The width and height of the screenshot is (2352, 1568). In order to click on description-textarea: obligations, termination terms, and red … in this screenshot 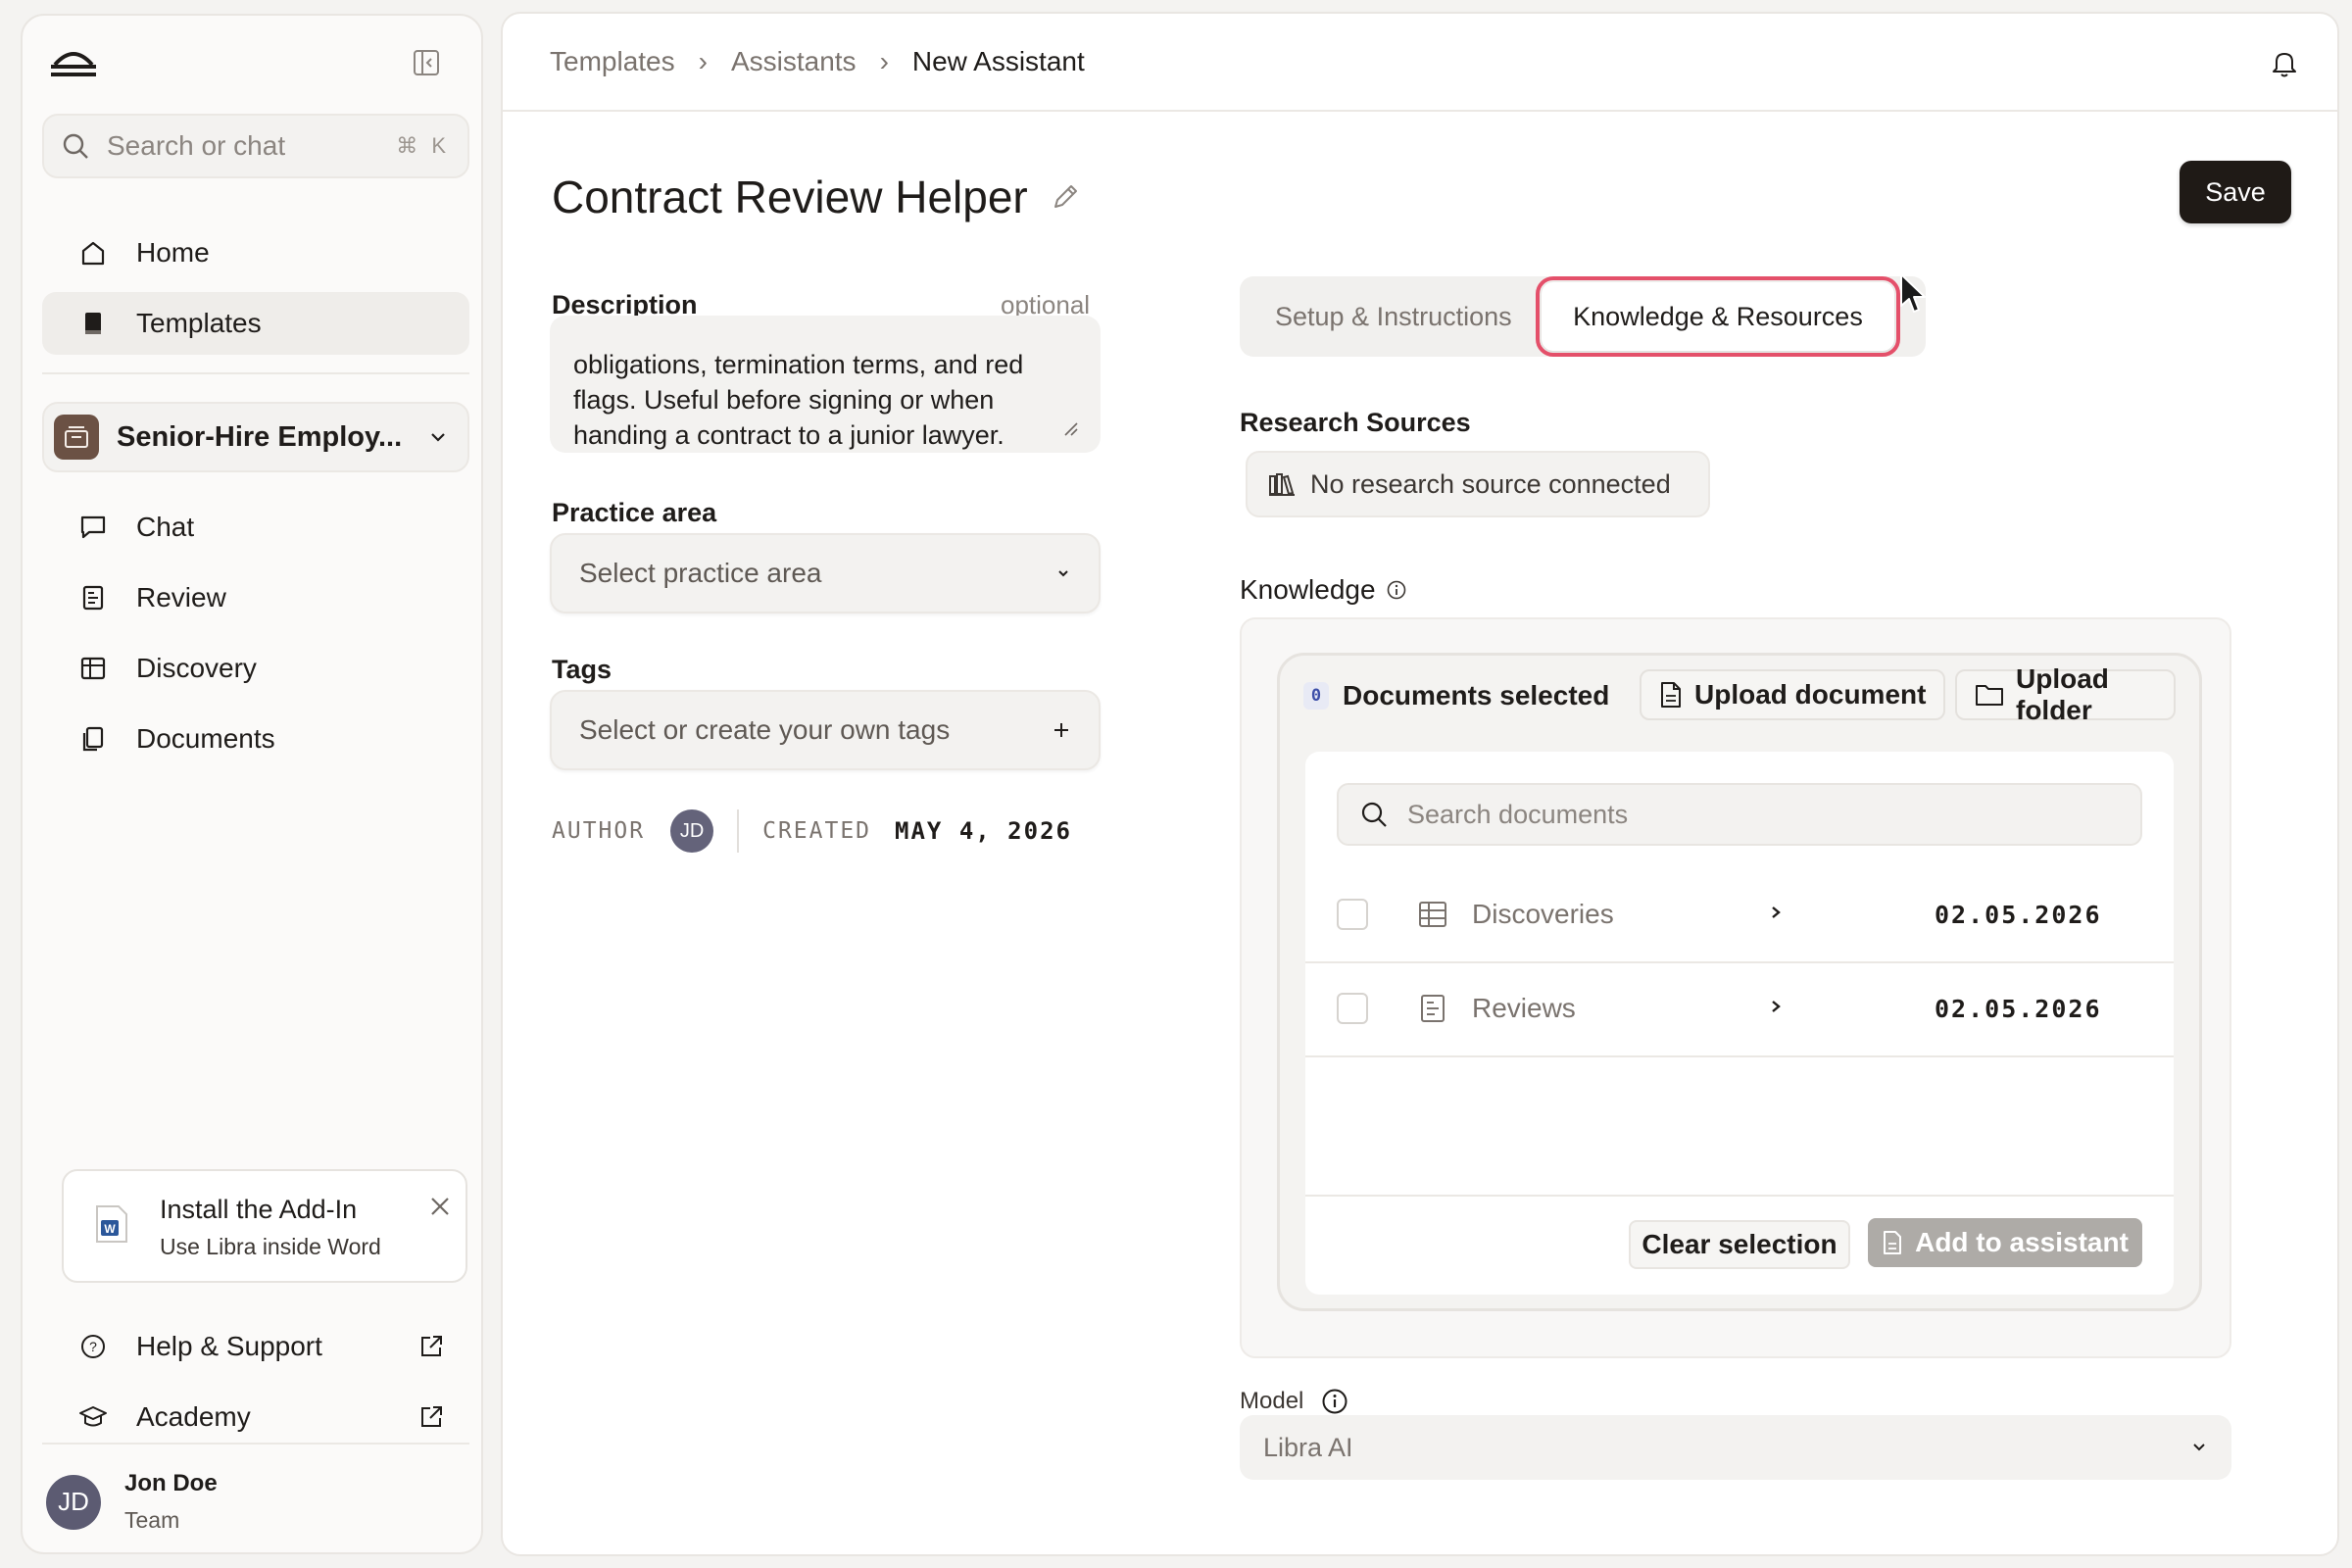, I will do `click(825, 384)`.